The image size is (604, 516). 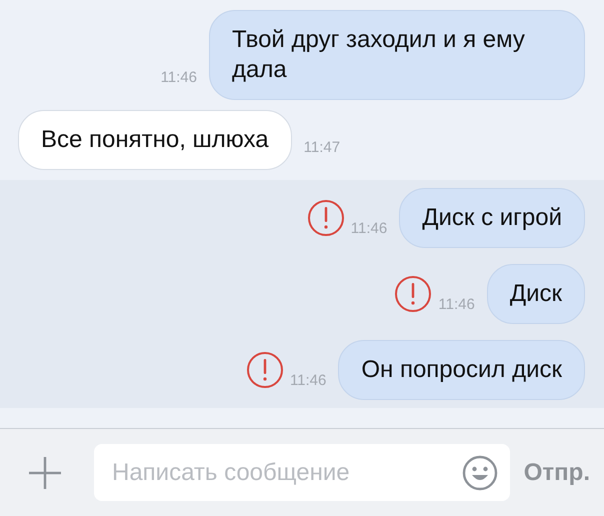 I want to click on message-bubble: Он попросил диск, so click(x=461, y=370).